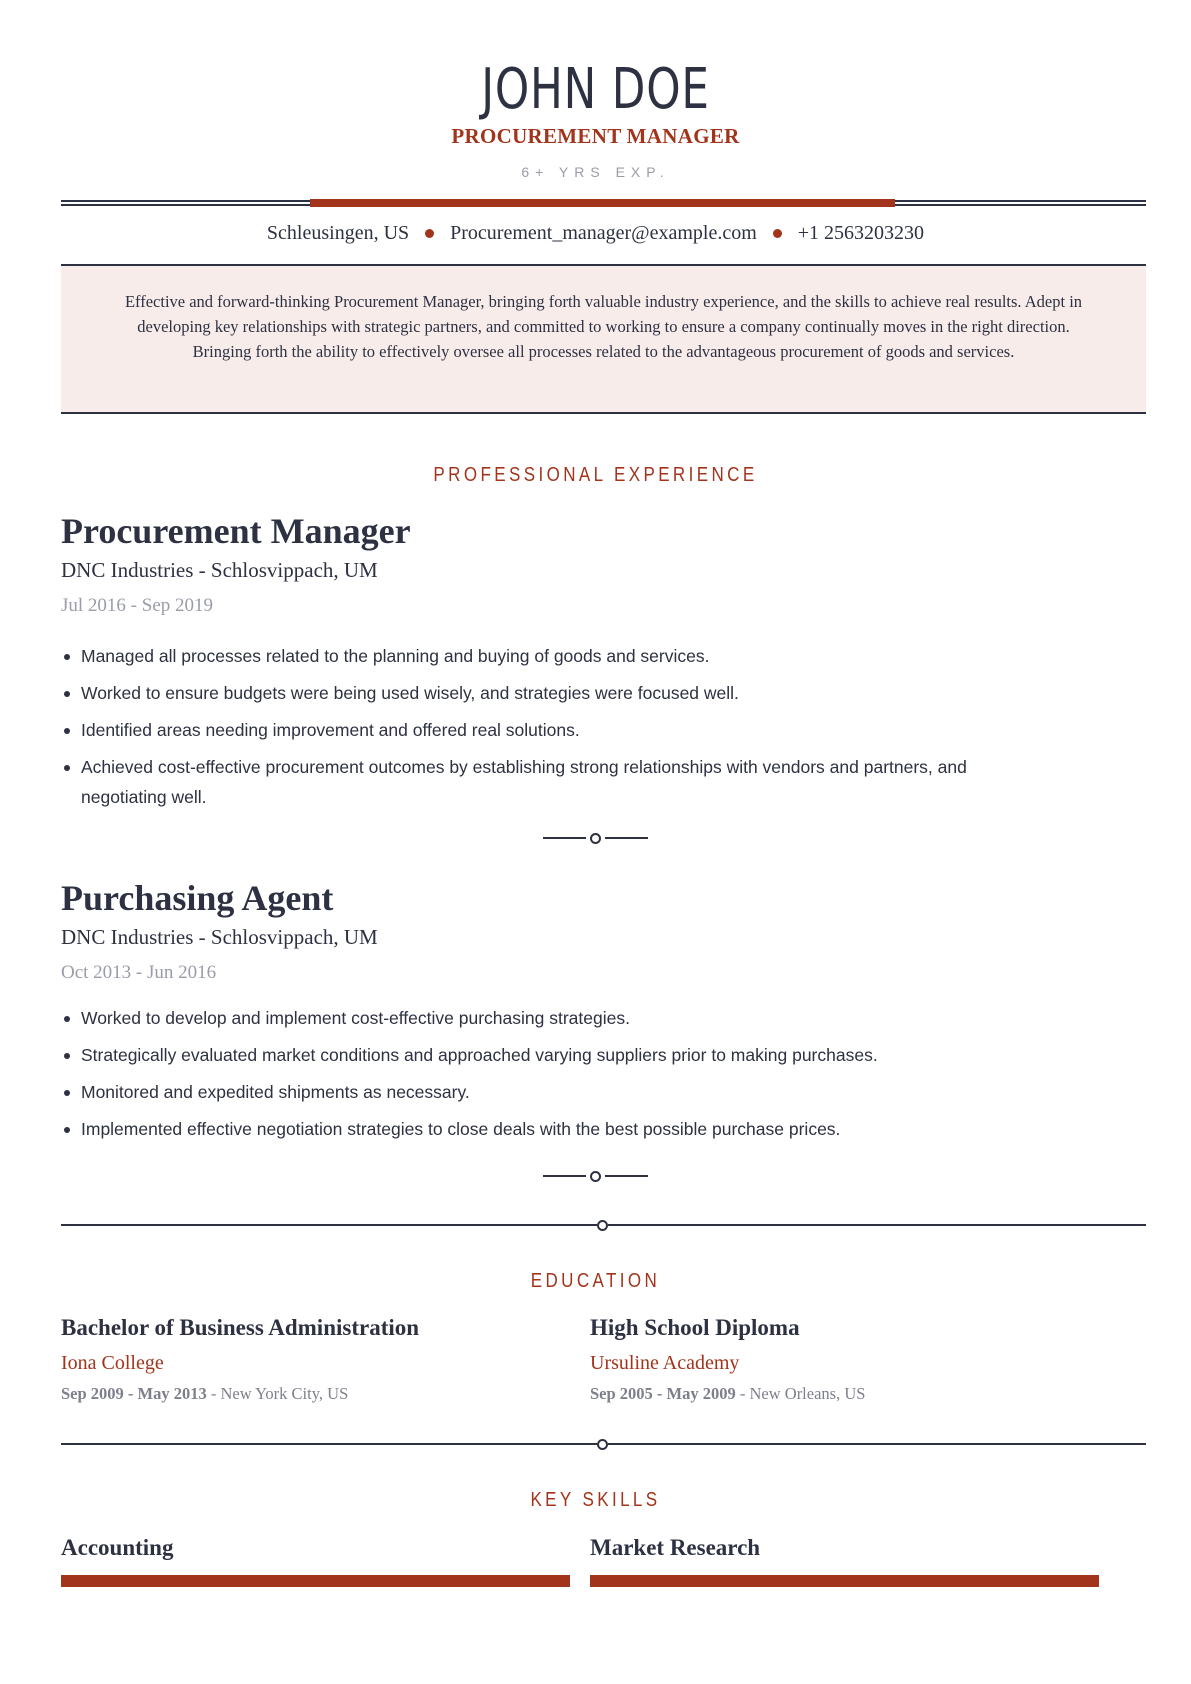  I want to click on candidate-name: JOHN DOE, so click(595, 89).